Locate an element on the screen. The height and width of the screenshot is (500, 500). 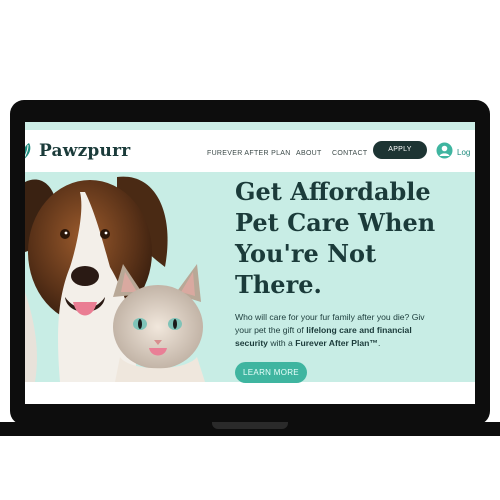
hero-body-line: security with a Furever After Plan™. is located at coordinates (355, 343).